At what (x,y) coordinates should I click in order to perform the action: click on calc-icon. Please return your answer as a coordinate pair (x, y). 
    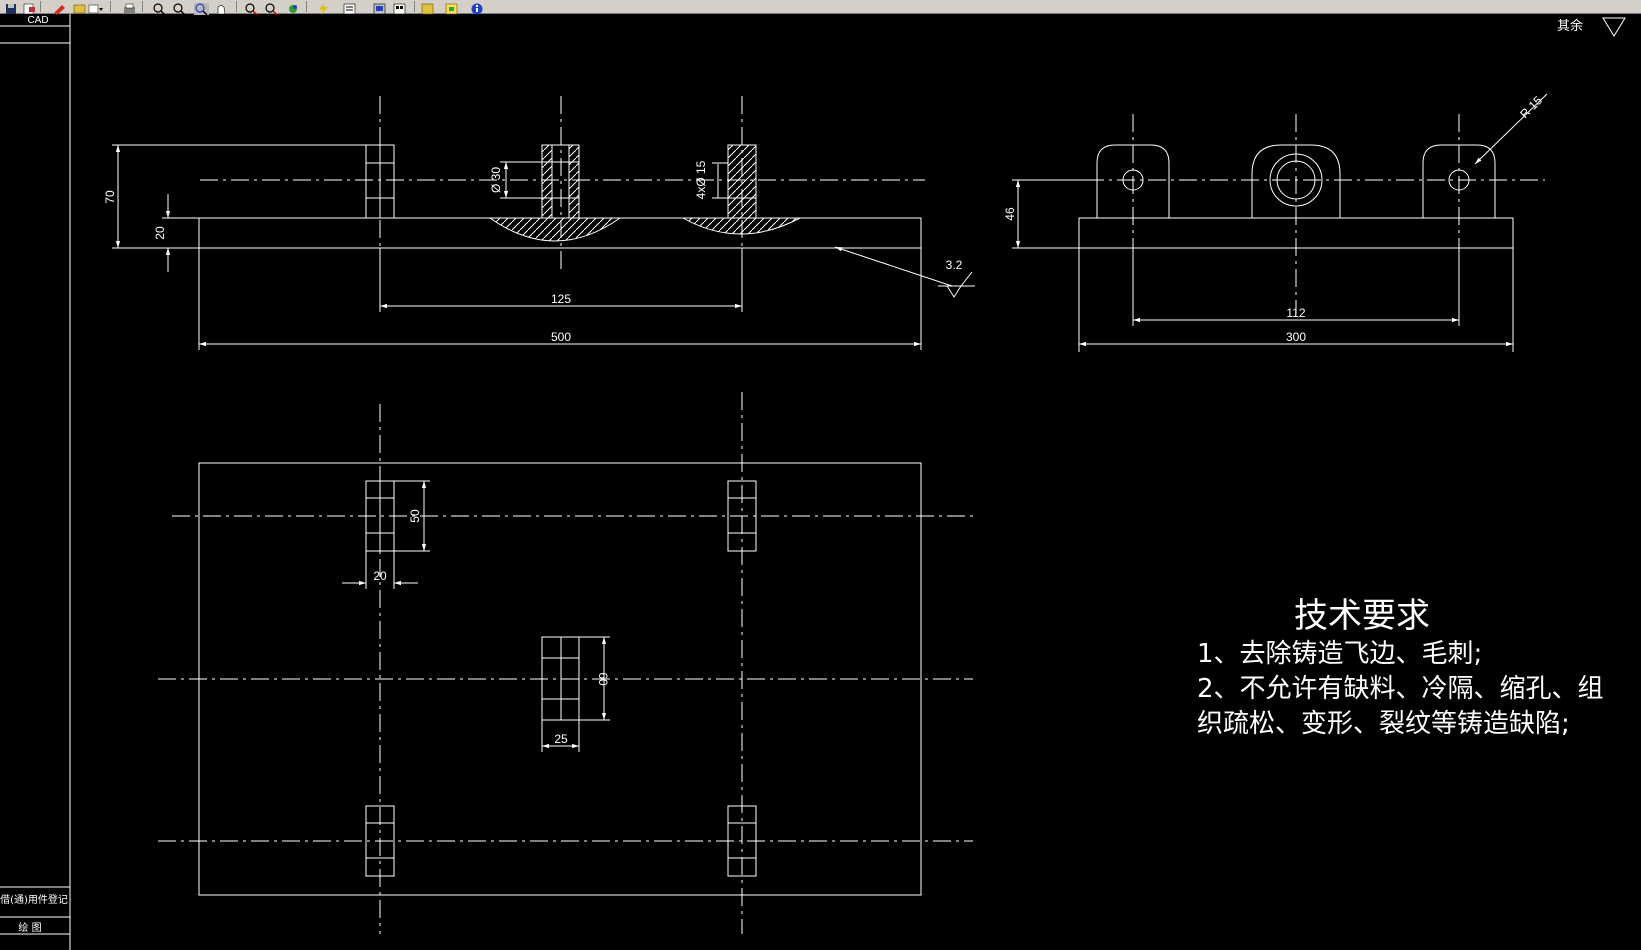
    Looking at the image, I should click on (427, 7).